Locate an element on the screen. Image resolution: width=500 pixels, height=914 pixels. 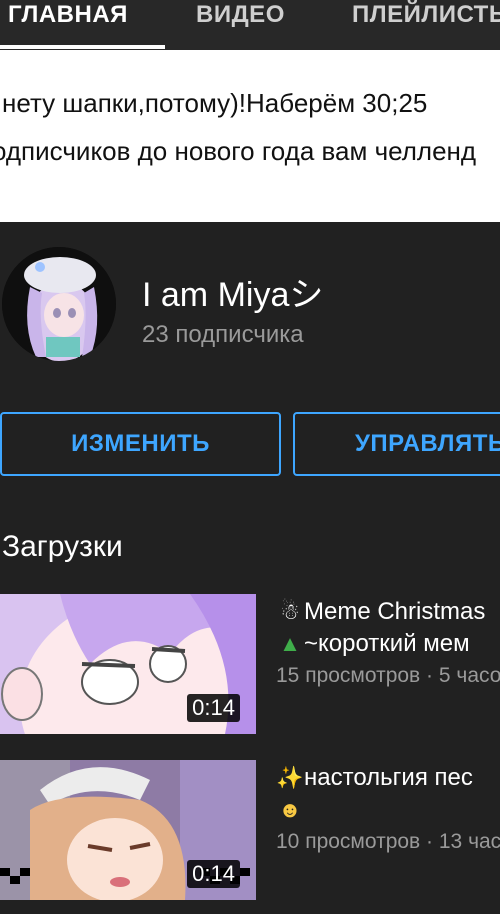
video-title-line-2: ▲ ~короткий мем is located at coordinates (388, 644).